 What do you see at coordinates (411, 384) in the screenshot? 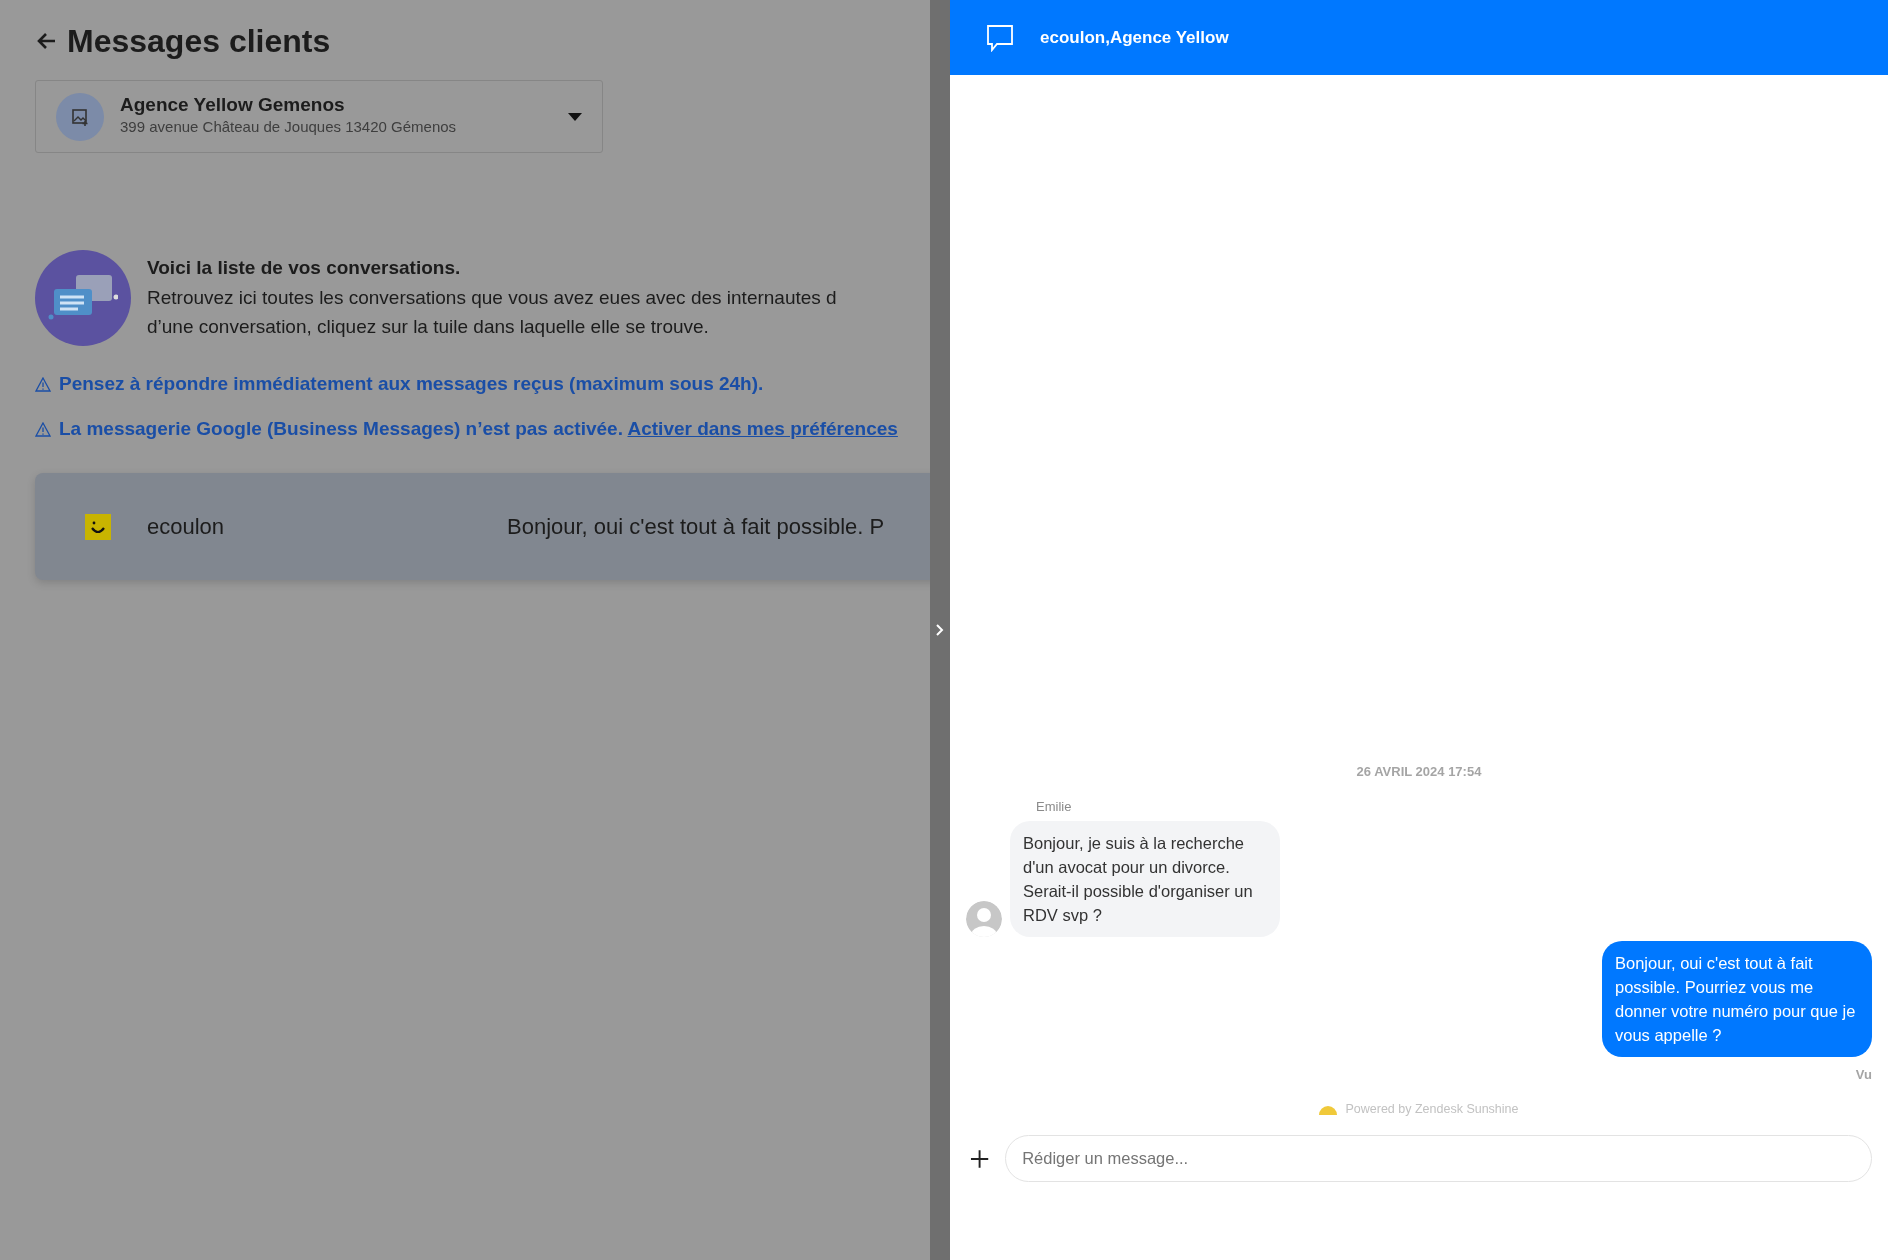
I see `notice-text: Pensez à répondre immédiatement aux messages reçus (maximum sous 24h).` at bounding box center [411, 384].